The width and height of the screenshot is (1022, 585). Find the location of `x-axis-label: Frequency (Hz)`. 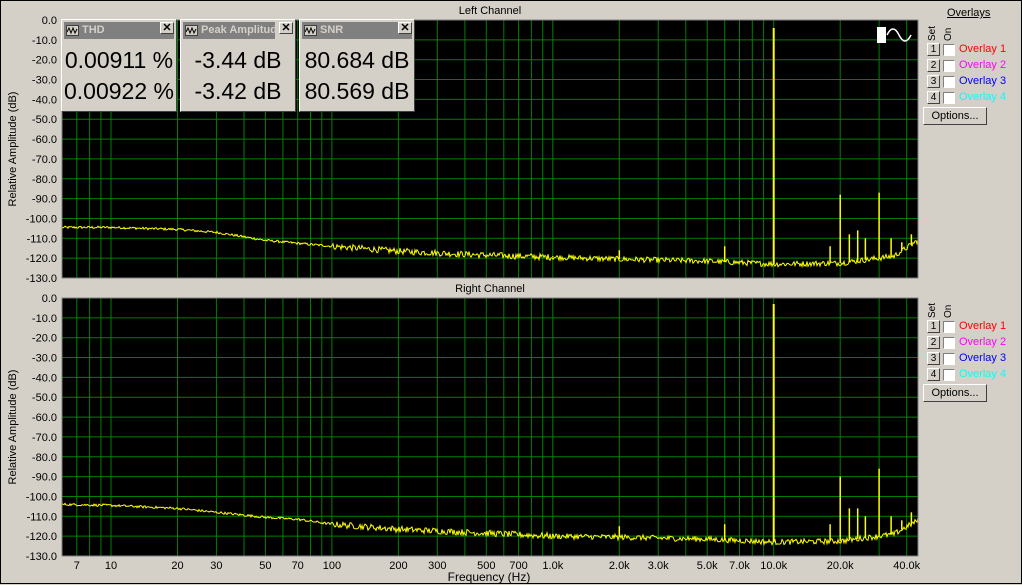

x-axis-label: Frequency (Hz) is located at coordinates (489, 577).